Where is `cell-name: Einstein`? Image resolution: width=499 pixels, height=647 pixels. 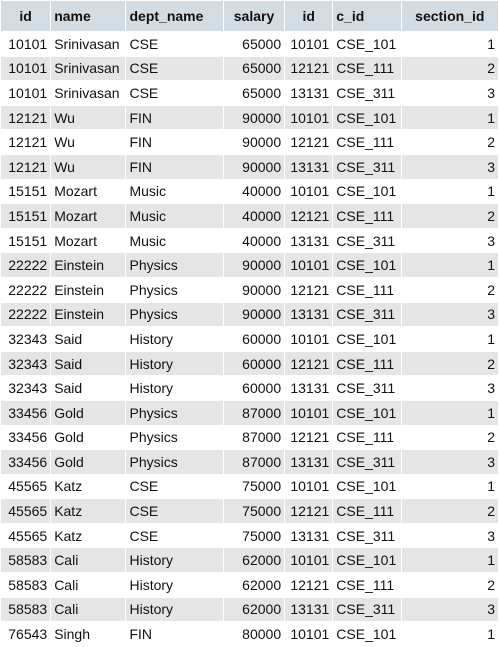
cell-name: Einstein is located at coordinates (88, 314).